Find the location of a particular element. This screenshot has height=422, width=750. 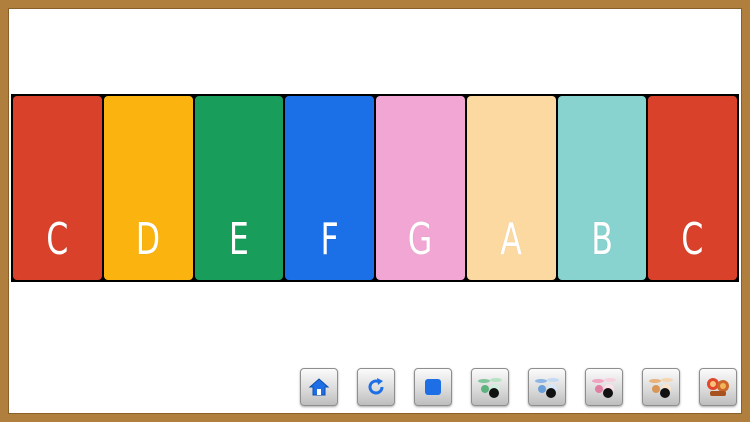

refresh-icon is located at coordinates (376, 386).